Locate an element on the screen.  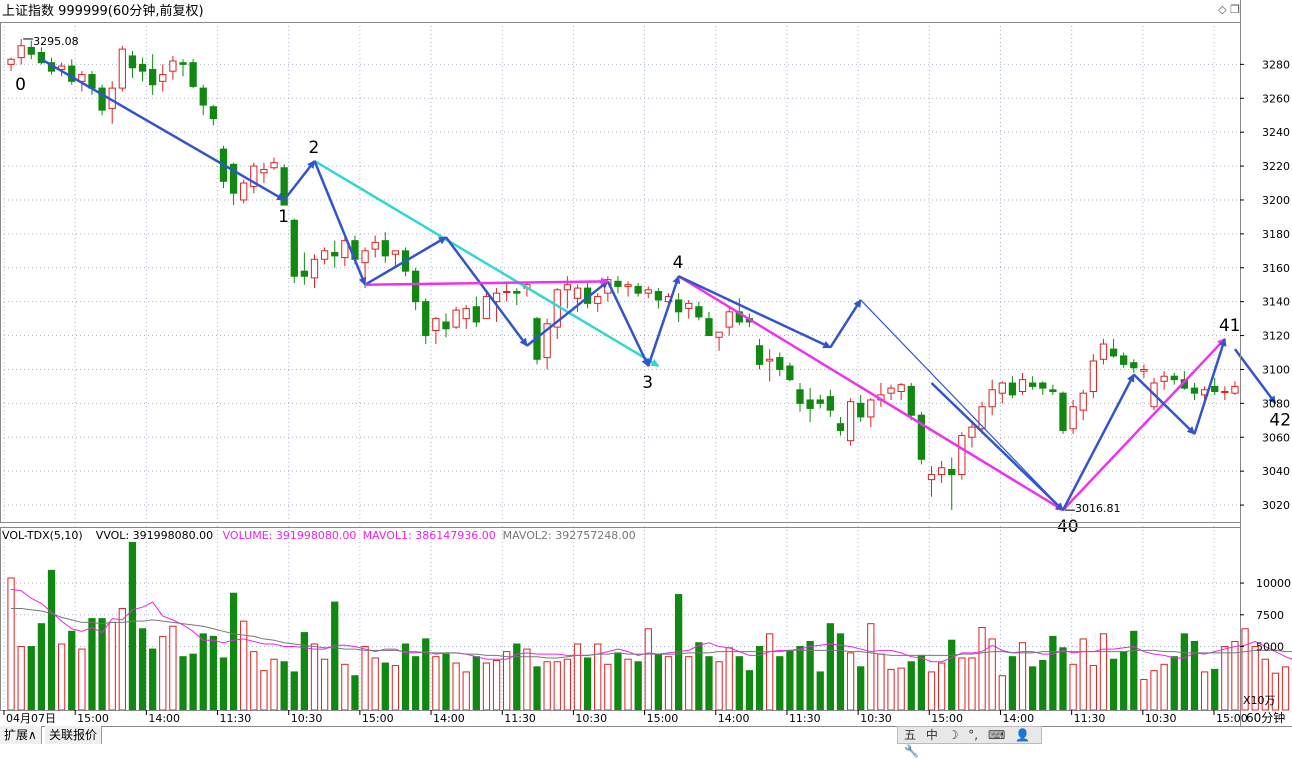
wrench-icon: 🔧 is located at coordinates (911, 751).